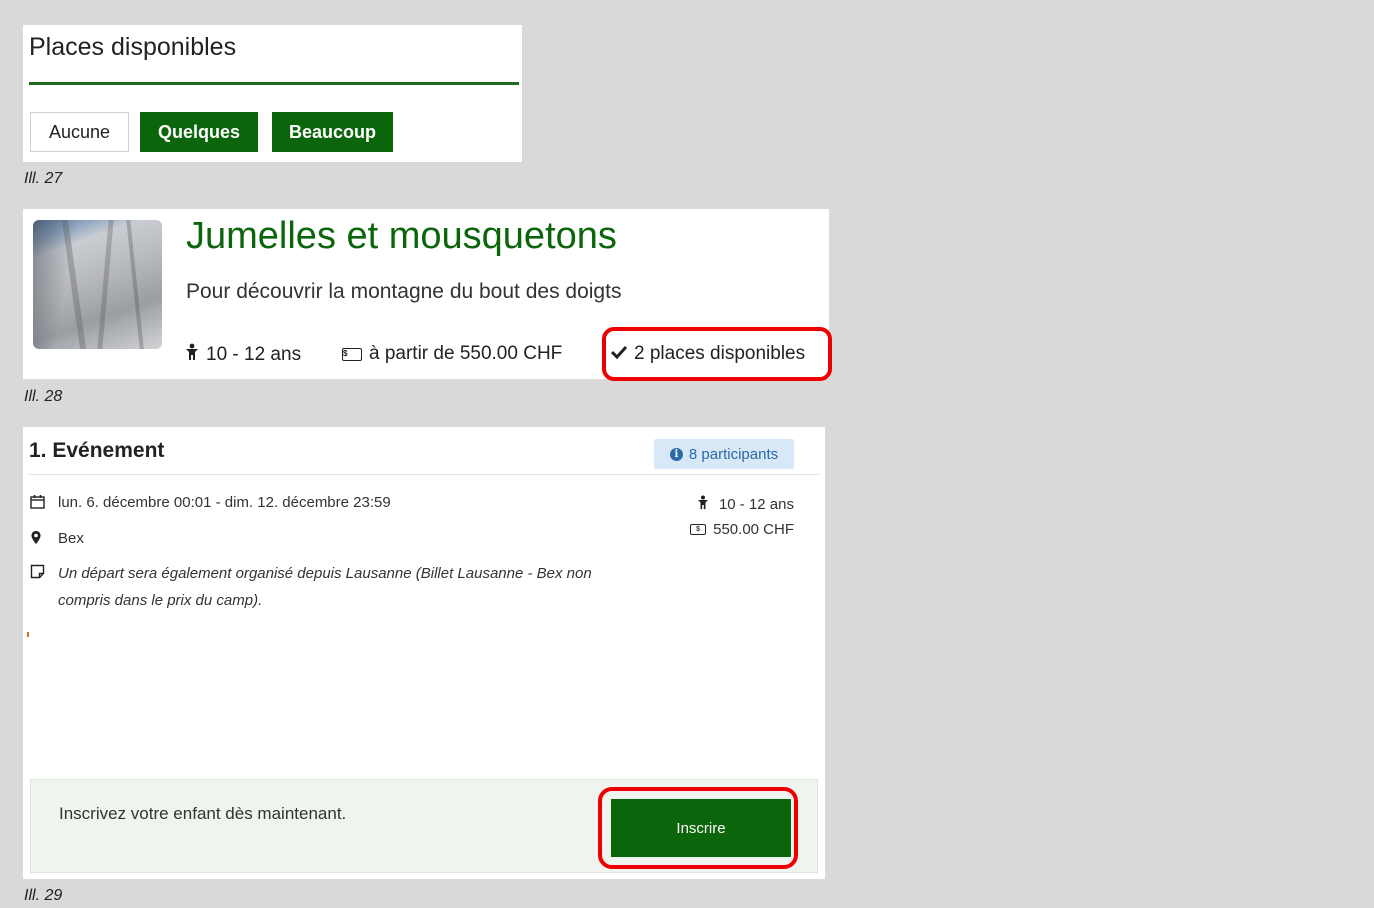 Image resolution: width=1374 pixels, height=908 pixels. I want to click on filter-some-button: Quelques, so click(199, 132).